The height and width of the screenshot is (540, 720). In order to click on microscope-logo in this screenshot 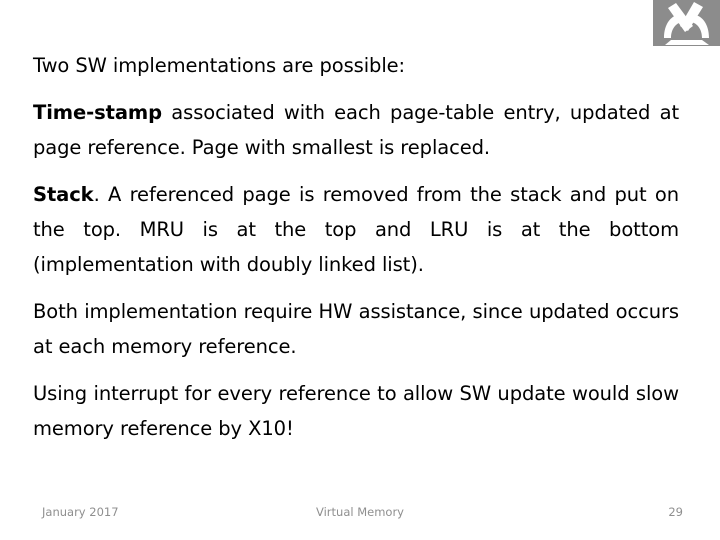, I will do `click(686, 23)`.